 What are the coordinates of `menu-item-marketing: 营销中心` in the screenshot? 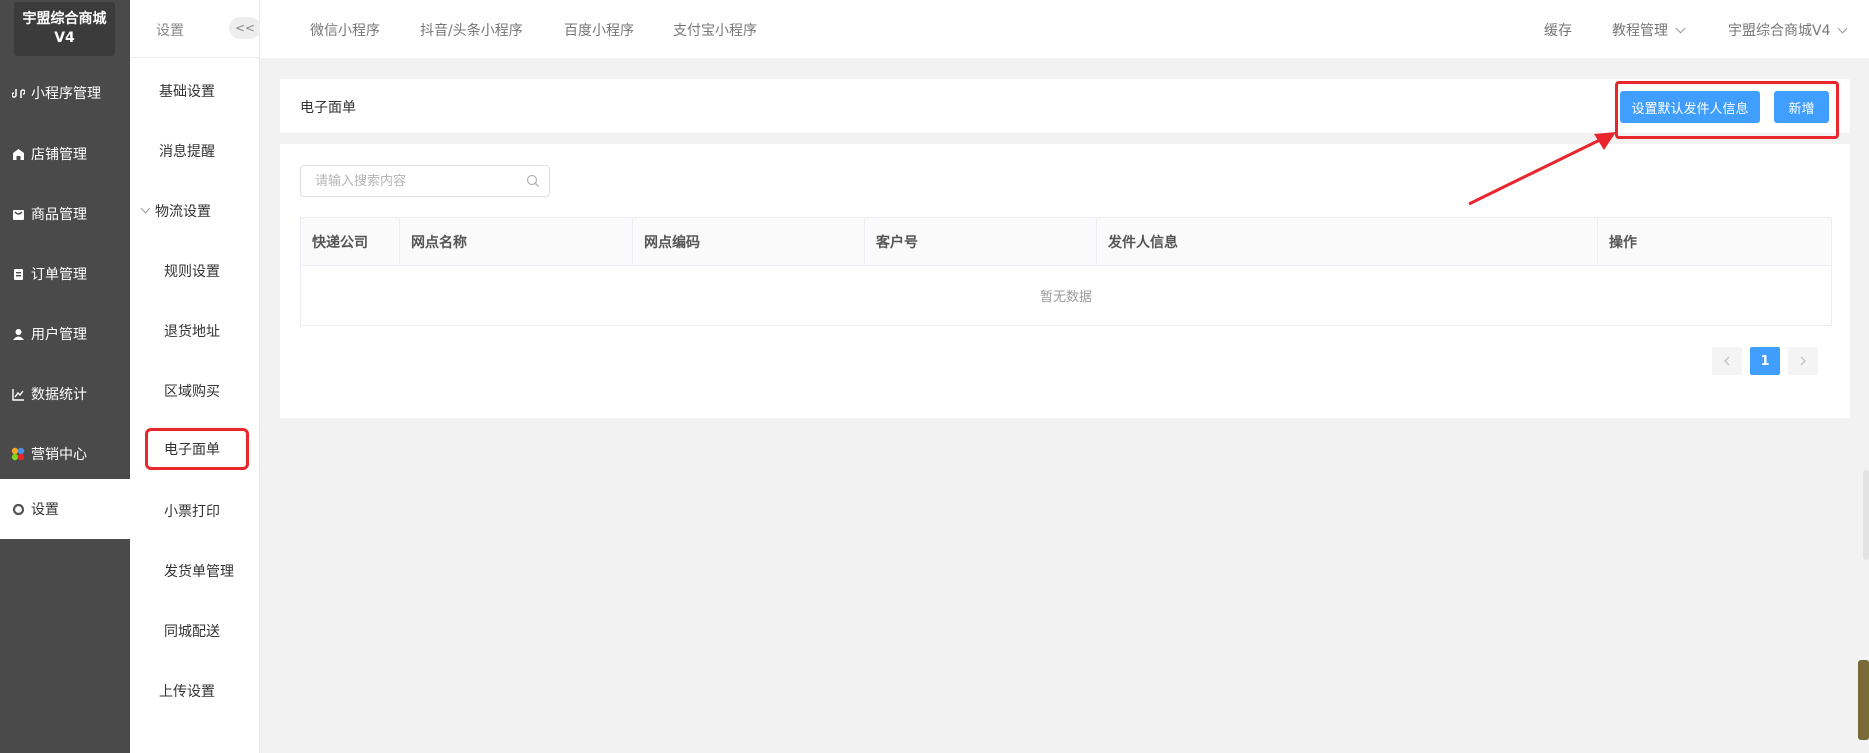 It's located at (65, 454).